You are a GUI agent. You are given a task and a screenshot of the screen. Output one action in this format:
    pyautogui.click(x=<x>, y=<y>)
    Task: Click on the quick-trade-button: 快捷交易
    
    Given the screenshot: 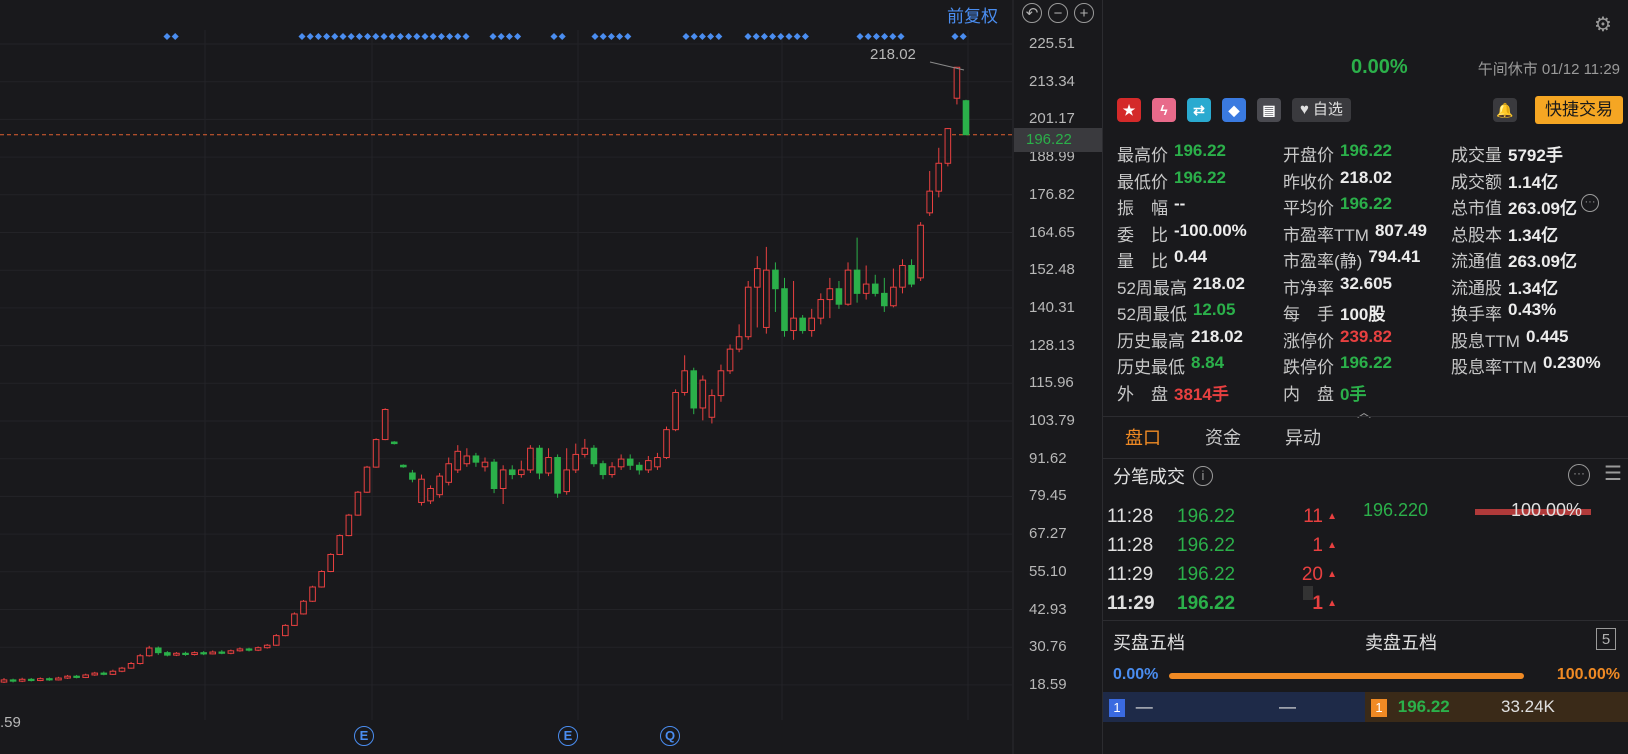 What is the action you would take?
    pyautogui.click(x=1579, y=110)
    